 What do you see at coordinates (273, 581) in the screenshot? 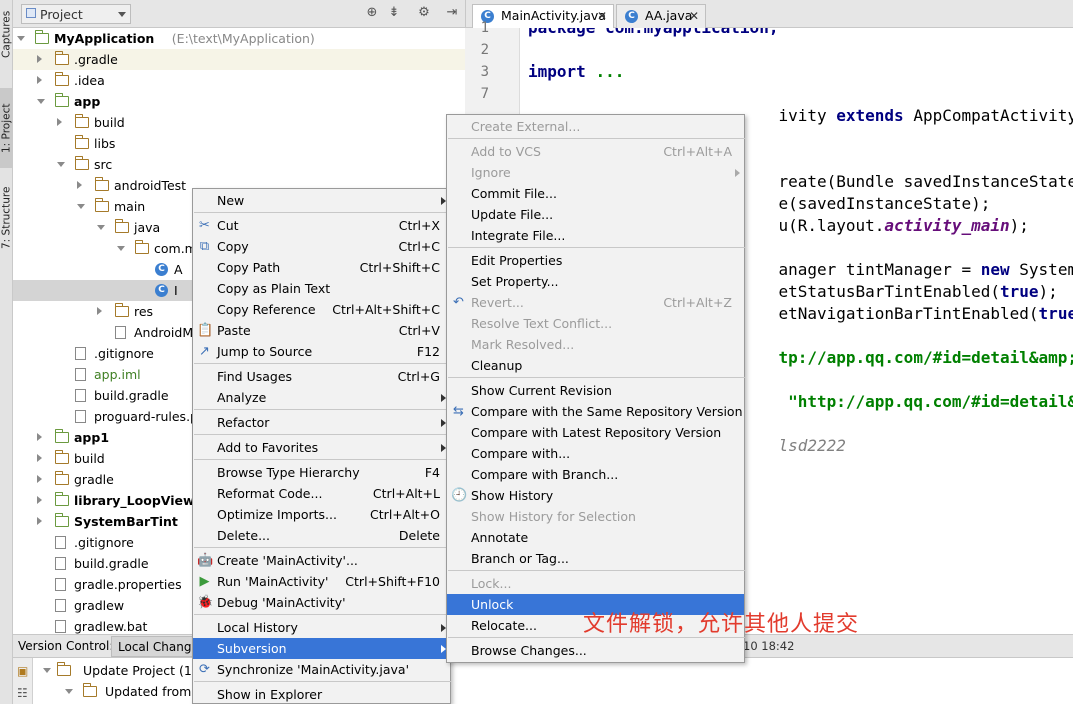
I see `menu-item-label: Run 'MainActivity'` at bounding box center [273, 581].